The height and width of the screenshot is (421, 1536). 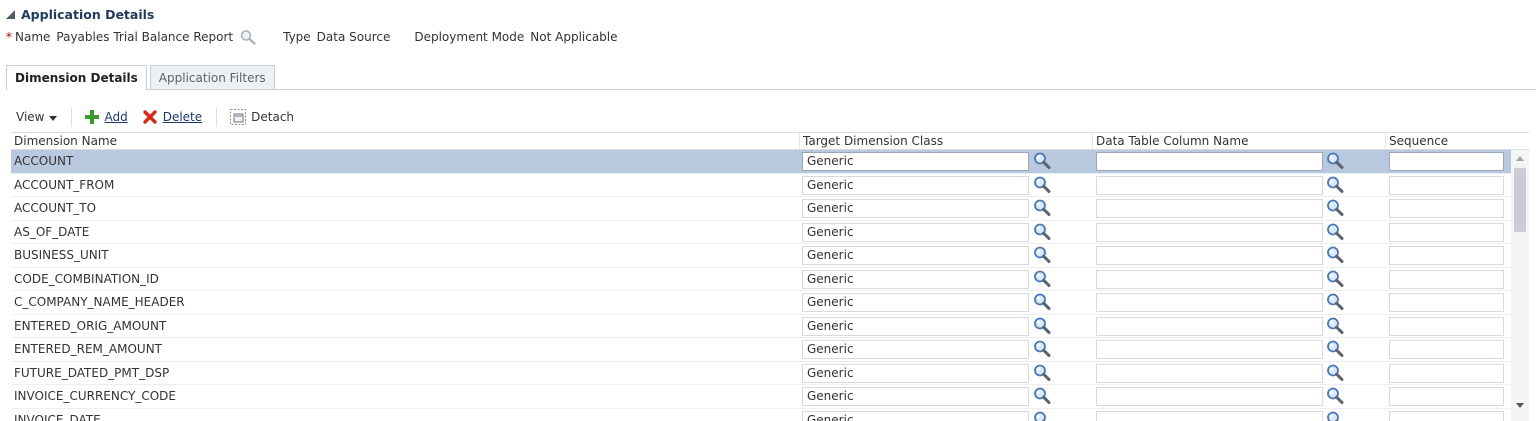 What do you see at coordinates (761, 232) in the screenshot?
I see `table-row: AS_OF_DATE Generic` at bounding box center [761, 232].